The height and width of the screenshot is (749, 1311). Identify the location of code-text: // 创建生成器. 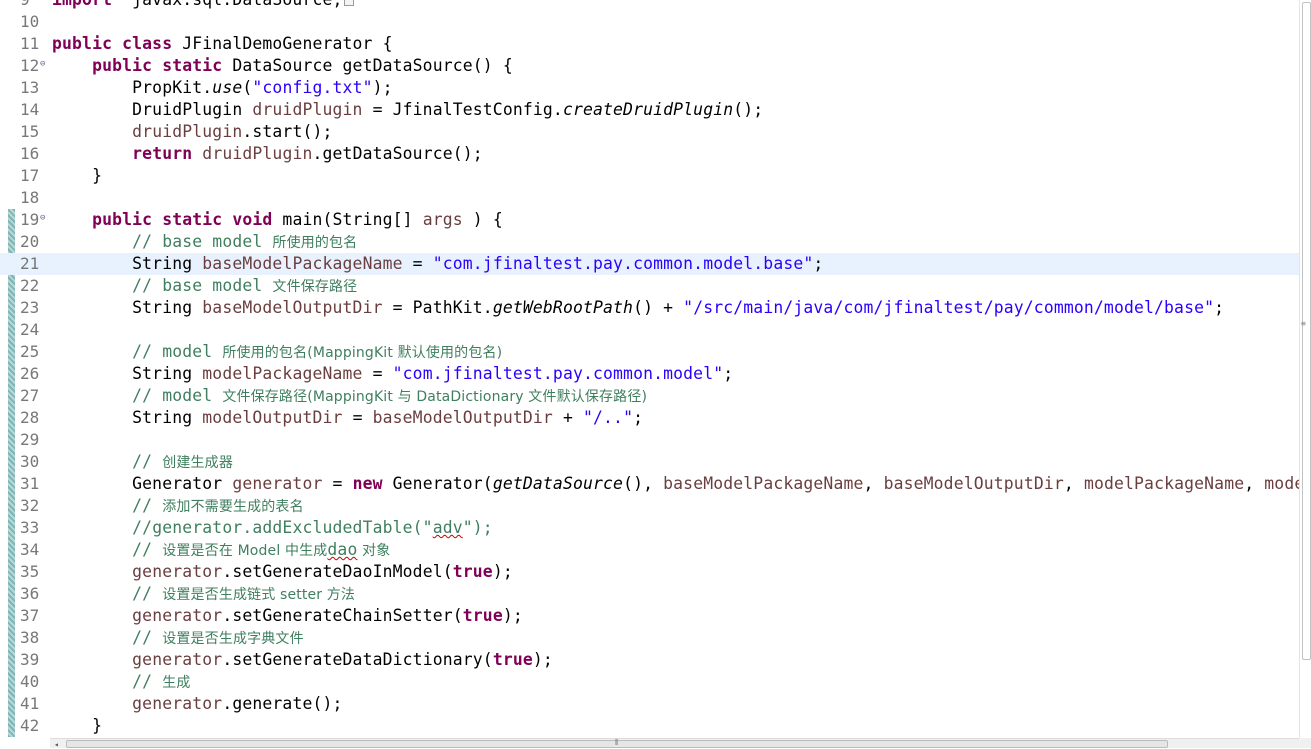
(142, 462).